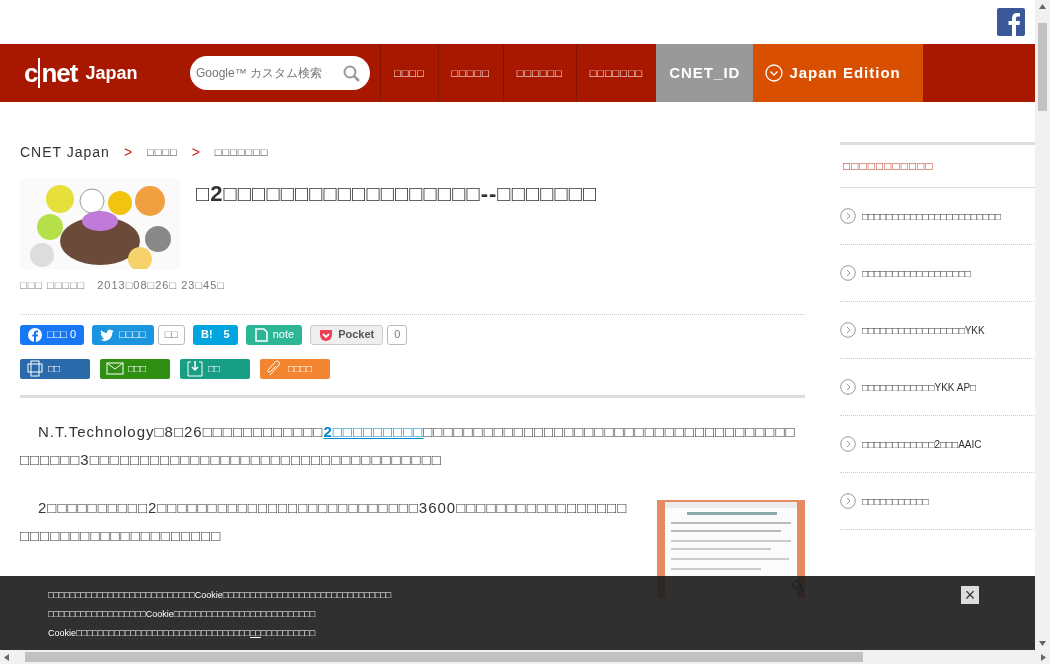 This screenshot has width=1050, height=664. What do you see at coordinates (241, 153) in the screenshot?
I see `breadcrumb-current: □□□□□□□` at bounding box center [241, 153].